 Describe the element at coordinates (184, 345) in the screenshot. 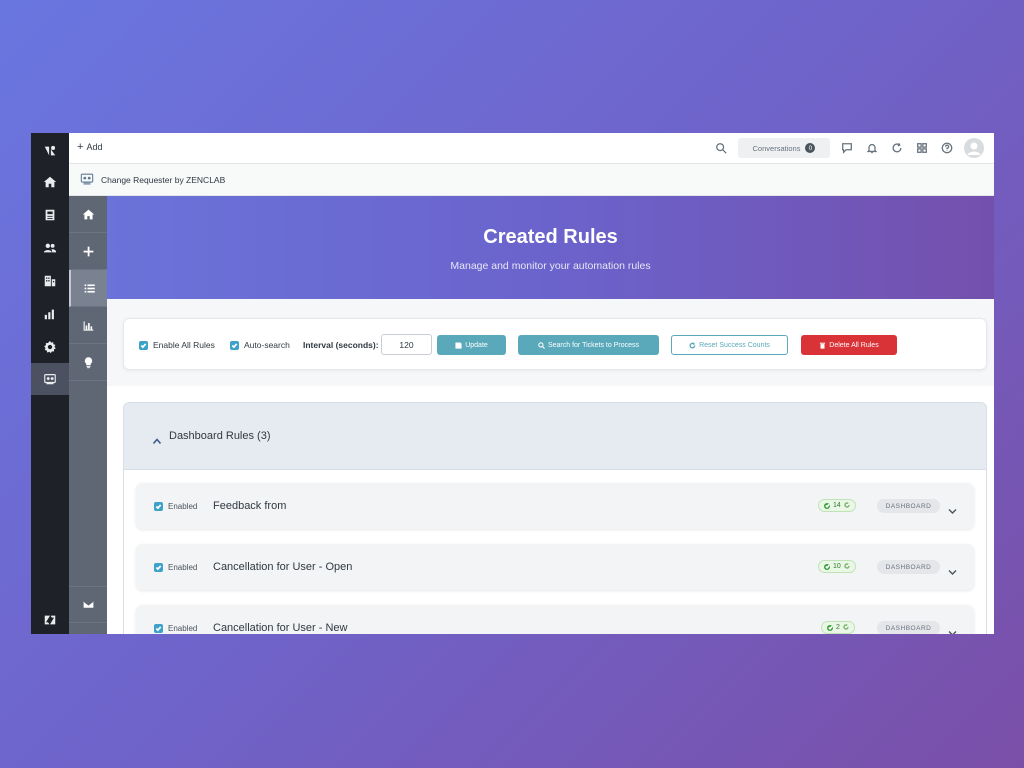

I see `enable-all-label: Enable All Rules` at that location.